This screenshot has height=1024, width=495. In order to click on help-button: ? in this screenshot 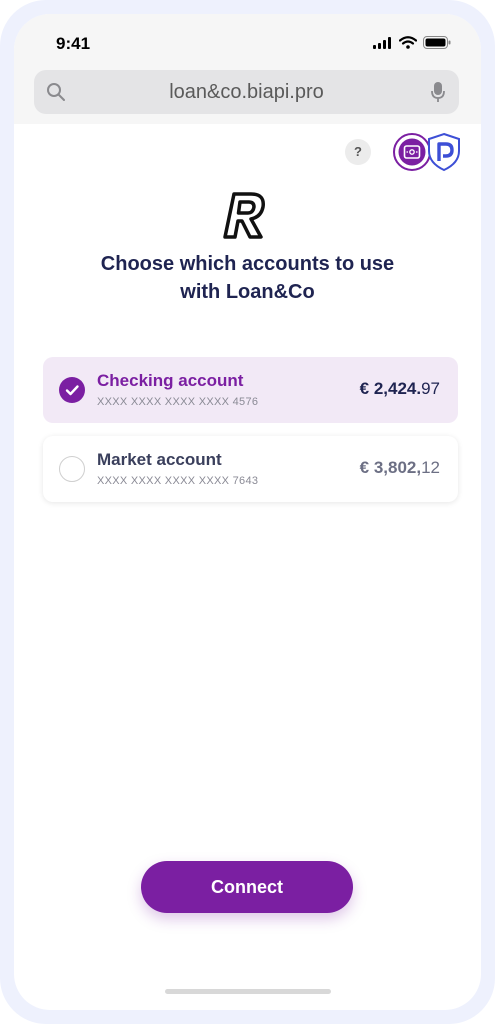, I will do `click(358, 152)`.